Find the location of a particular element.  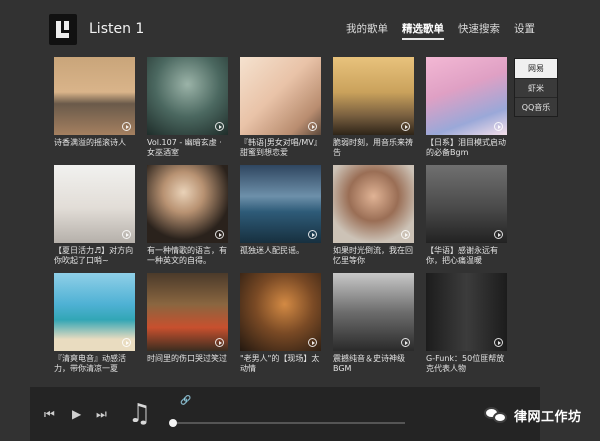

playlist-caption: 如果时光倒流，我在回忆里等你 is located at coordinates (373, 256).